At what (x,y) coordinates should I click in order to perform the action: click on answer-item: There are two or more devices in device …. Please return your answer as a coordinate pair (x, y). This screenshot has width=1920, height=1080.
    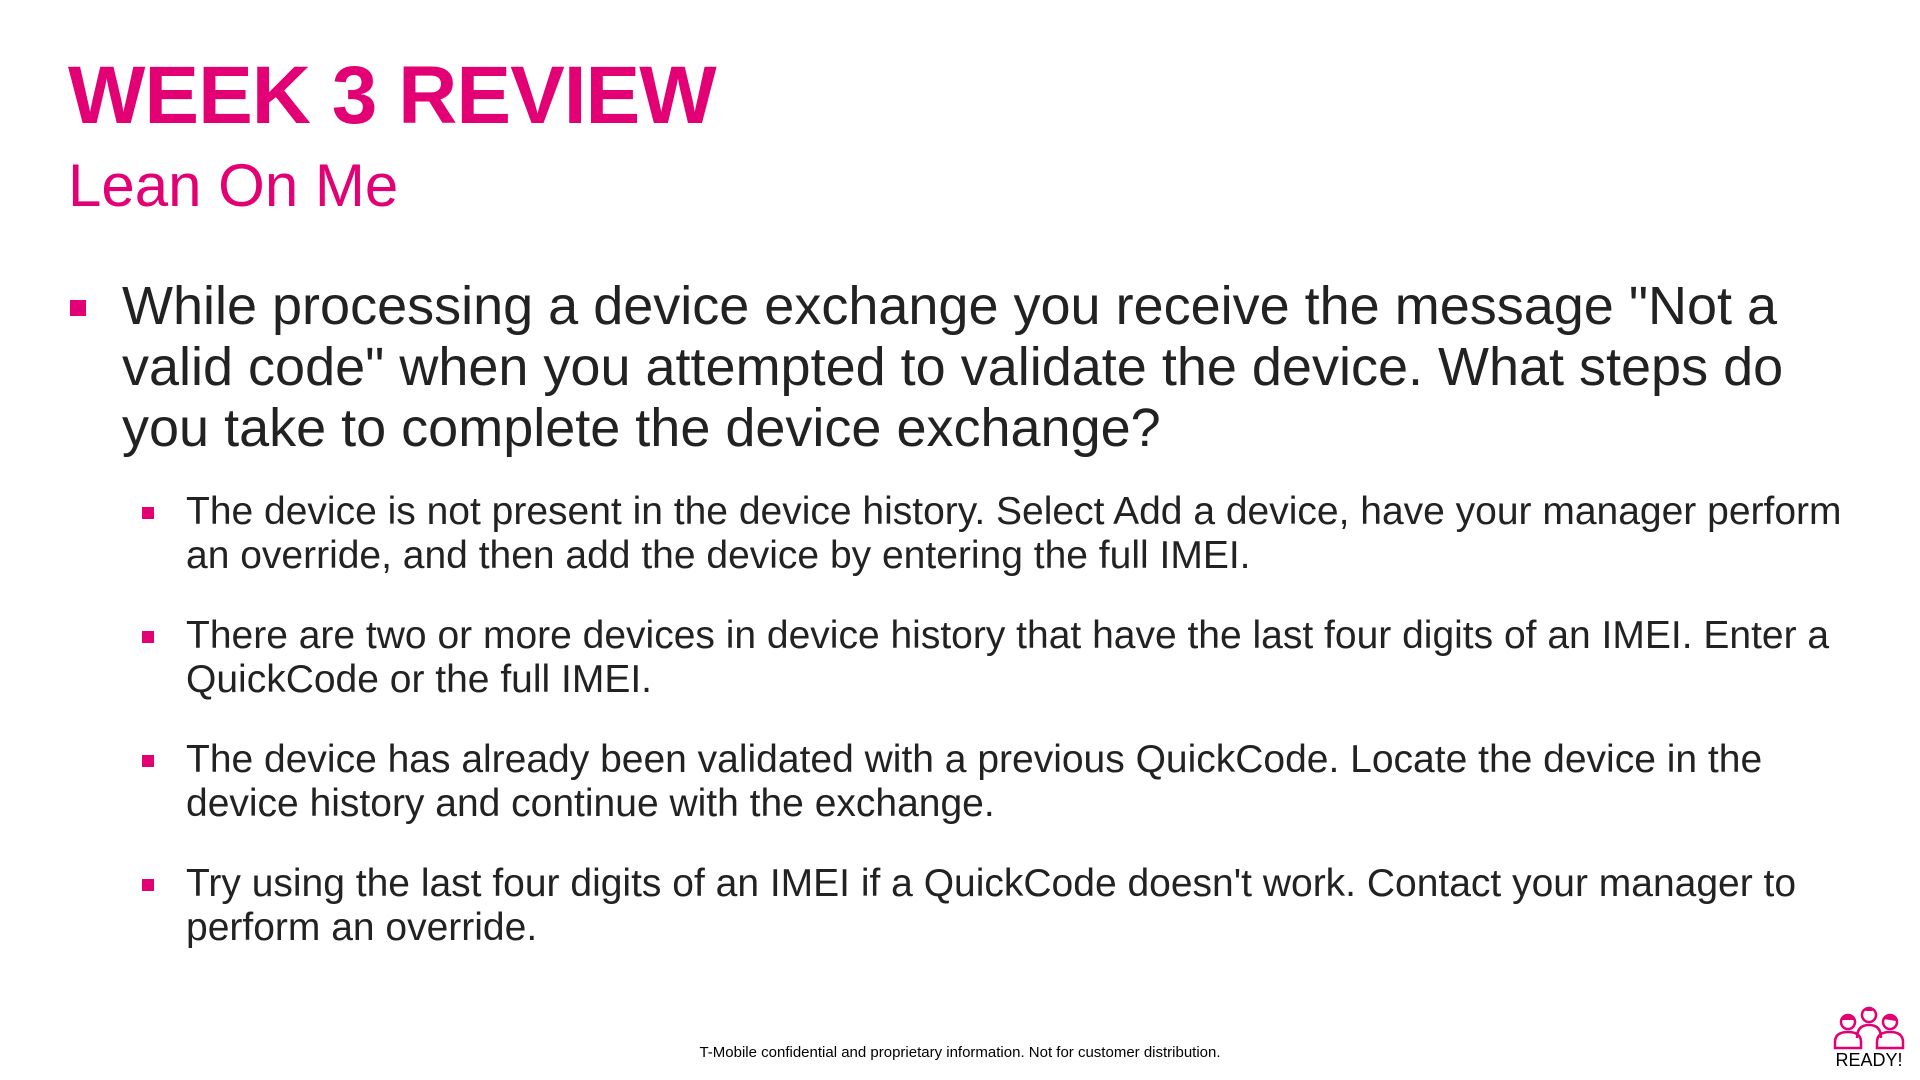
    Looking at the image, I should click on (1002, 658).